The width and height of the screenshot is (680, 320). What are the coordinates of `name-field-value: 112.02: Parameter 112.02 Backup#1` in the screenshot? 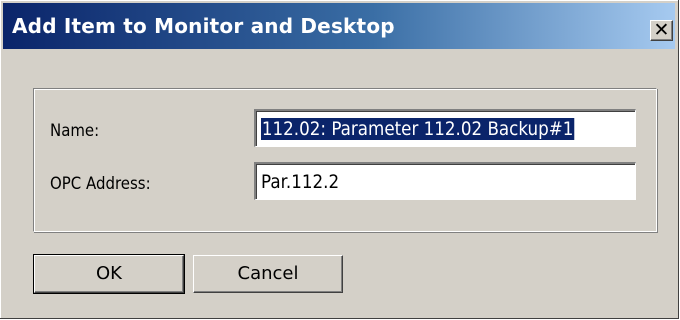 It's located at (418, 129).